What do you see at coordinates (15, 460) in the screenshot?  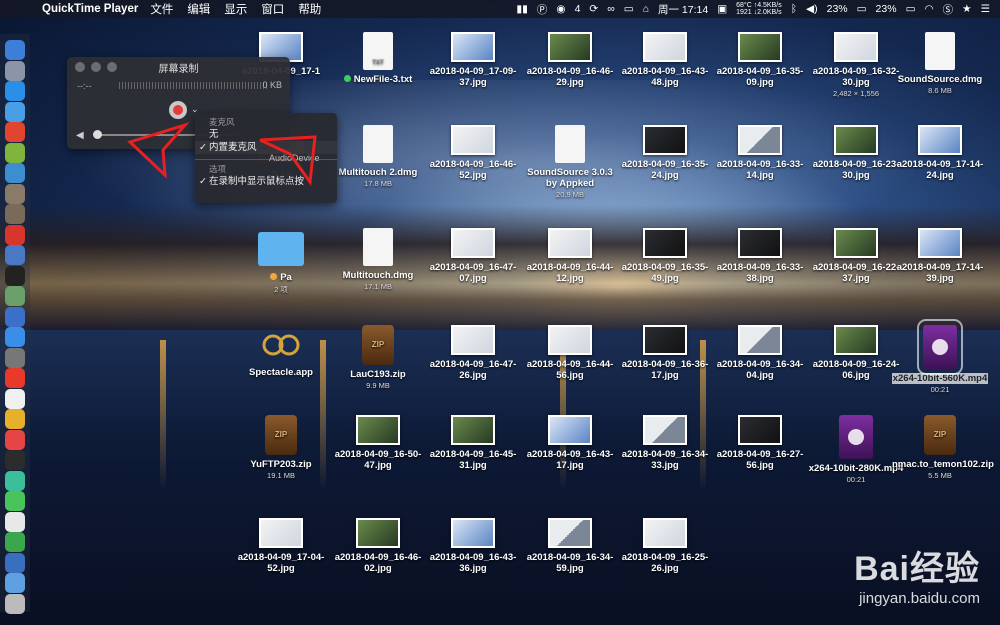 I see `console-icon` at bounding box center [15, 460].